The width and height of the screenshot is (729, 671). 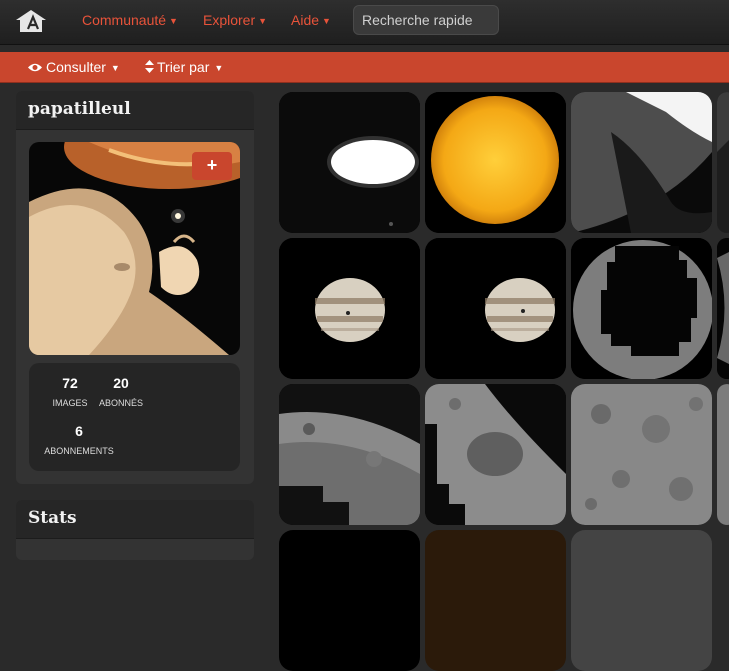 I want to click on bright-ellipse-image, so click(x=349, y=162).